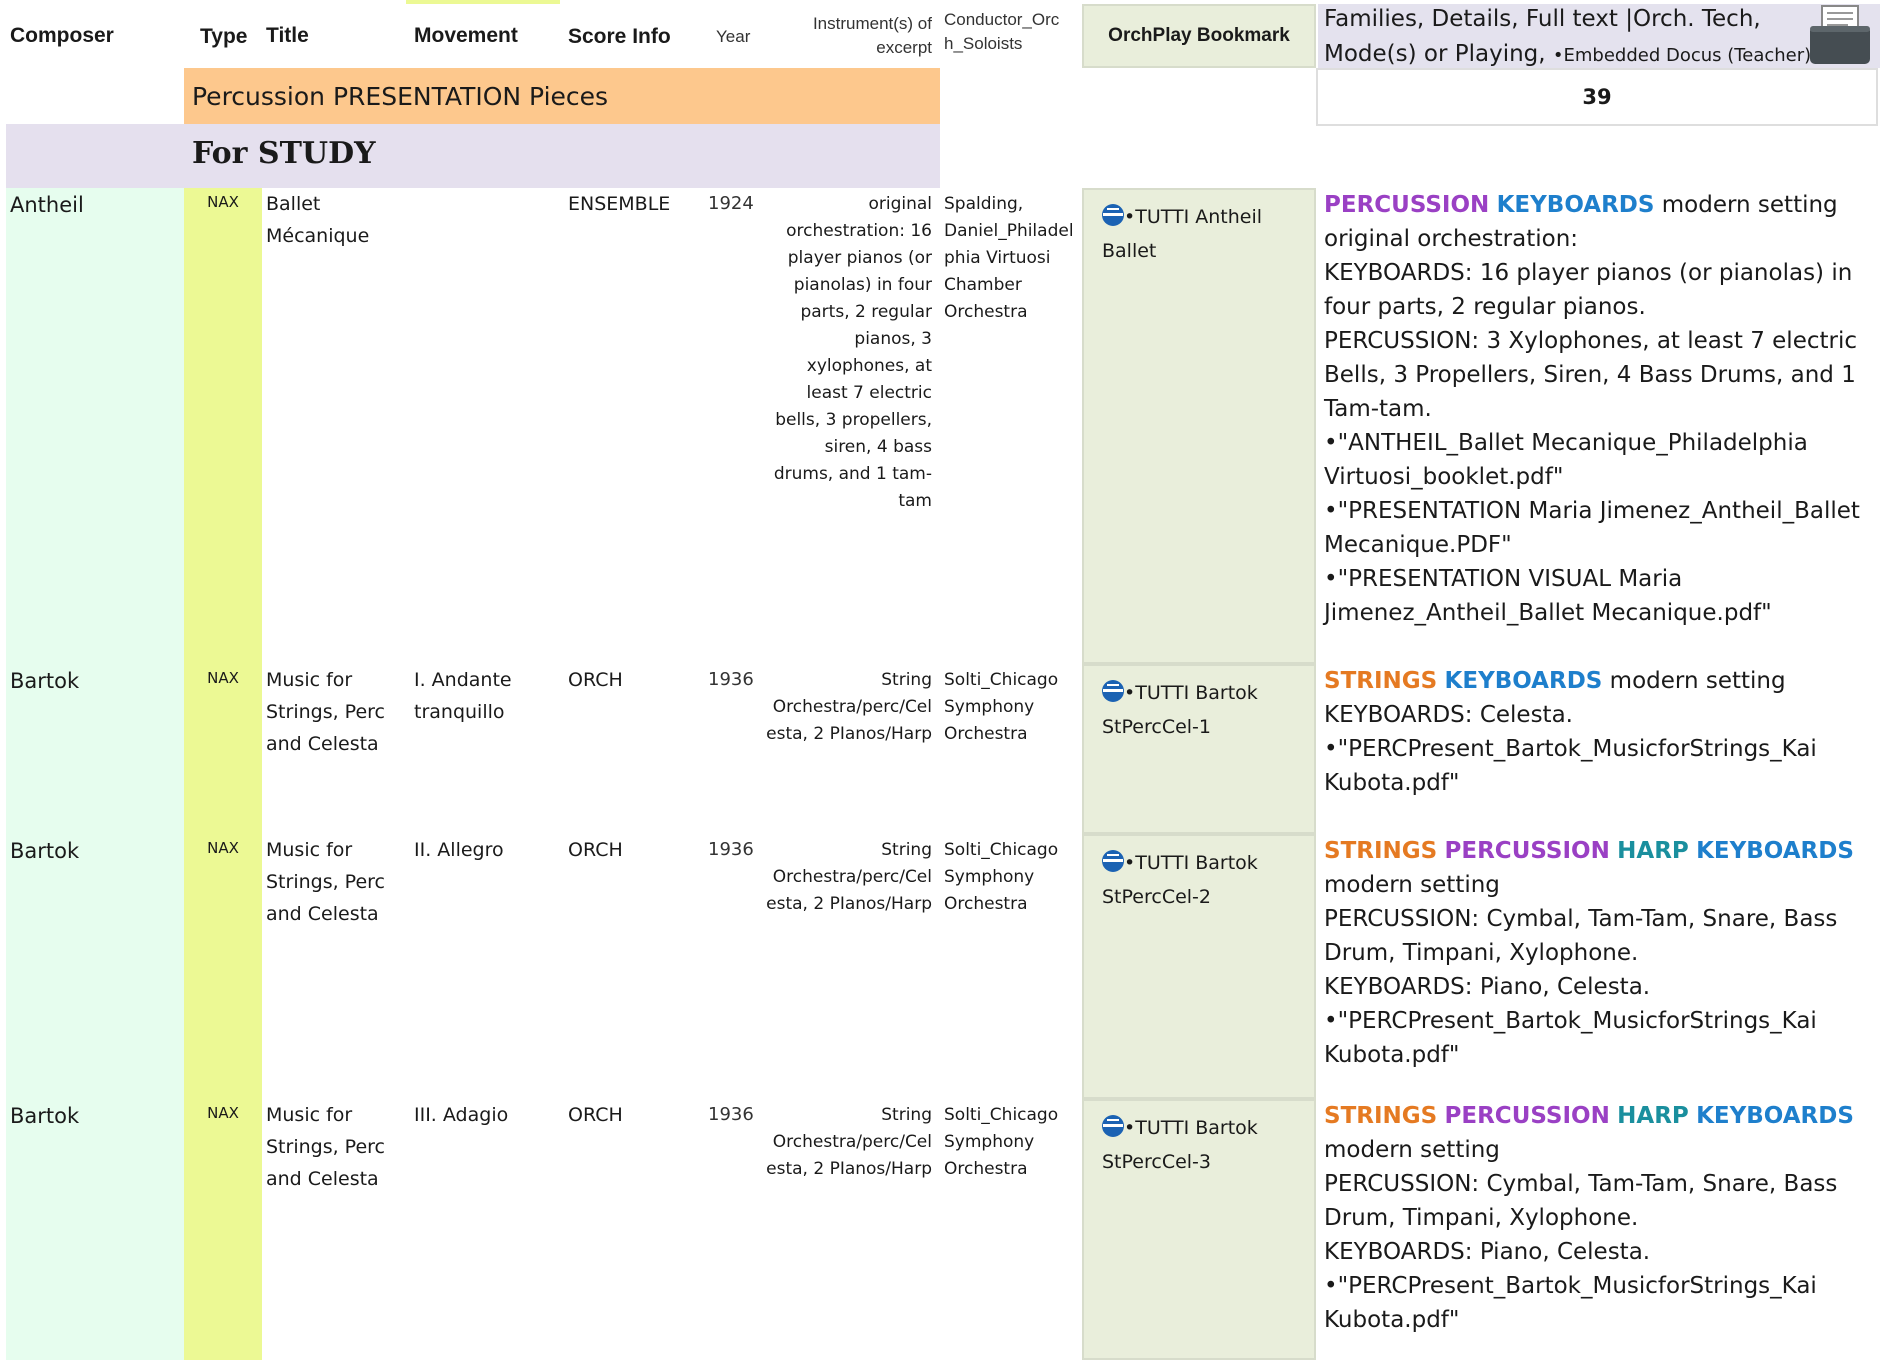 This screenshot has height=1360, width=1880. I want to click on families-text: Drum, Timpani, Xylophone., so click(1481, 1218).